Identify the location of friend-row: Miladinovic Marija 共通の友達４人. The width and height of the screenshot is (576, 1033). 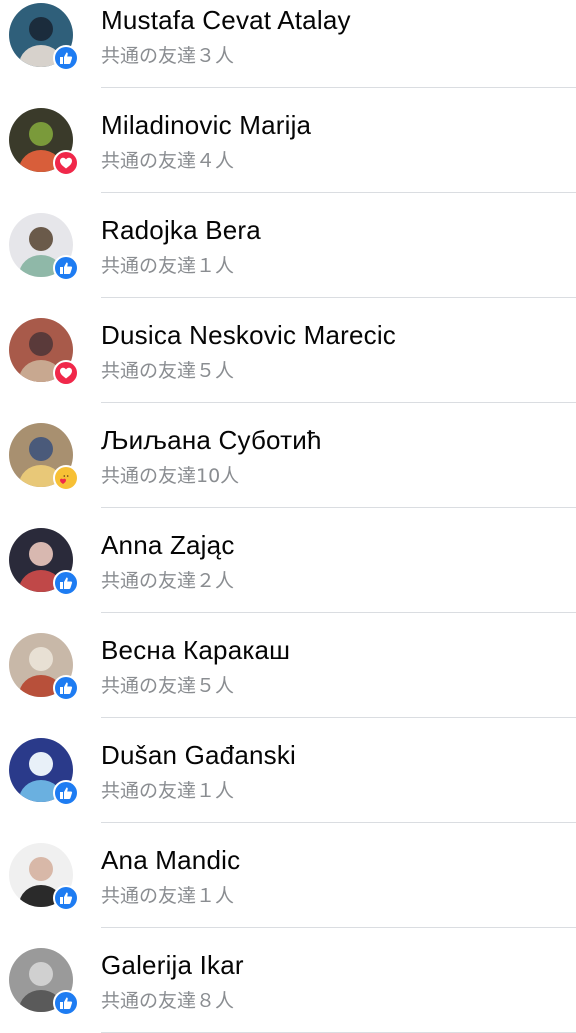
(288, 140).